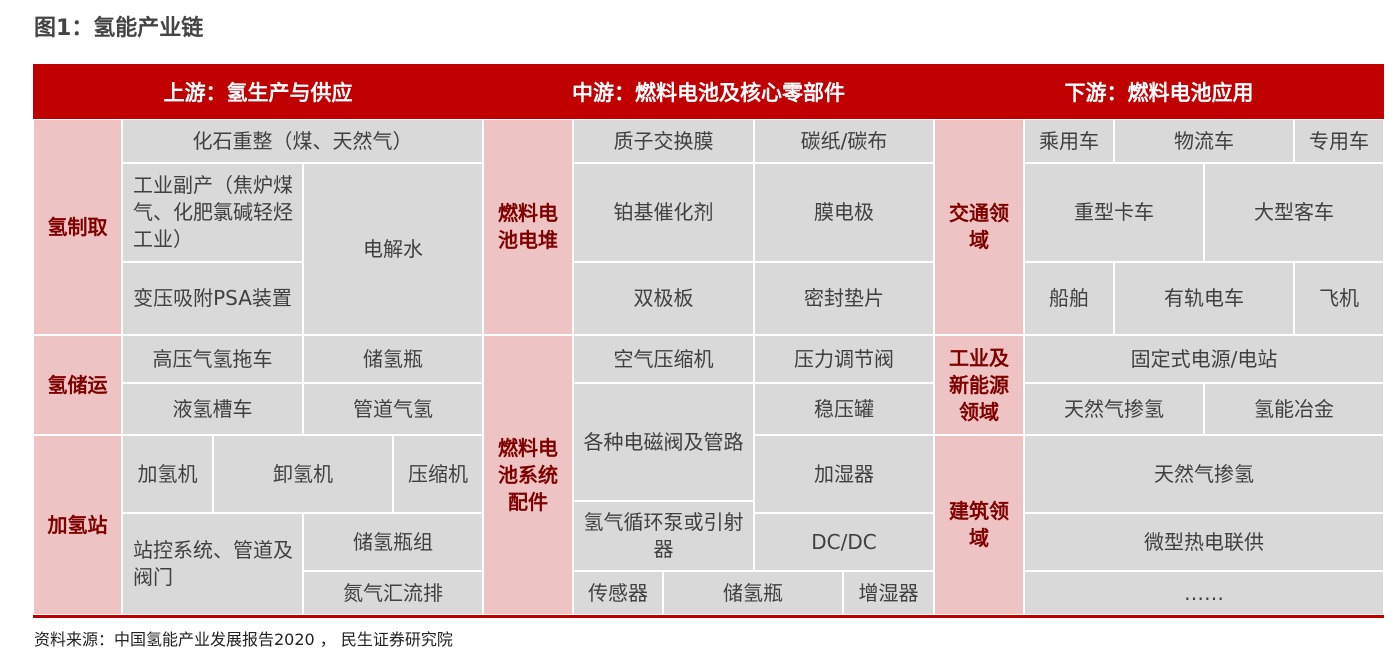 The image size is (1395, 667). I want to click on cell-tram: 有轨电车, so click(1204, 298).